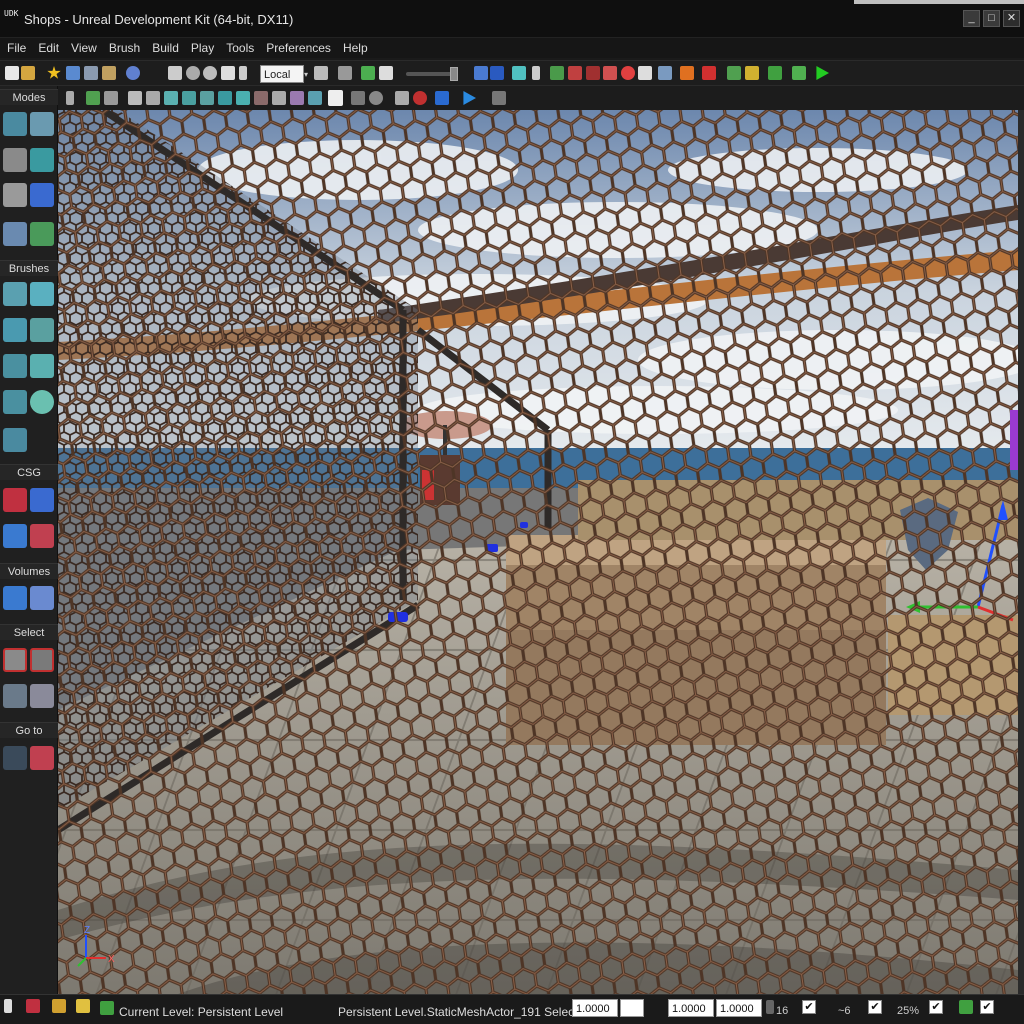 The width and height of the screenshot is (1024, 1024). What do you see at coordinates (42, 195) in the screenshot?
I see `landscape-mode-icon` at bounding box center [42, 195].